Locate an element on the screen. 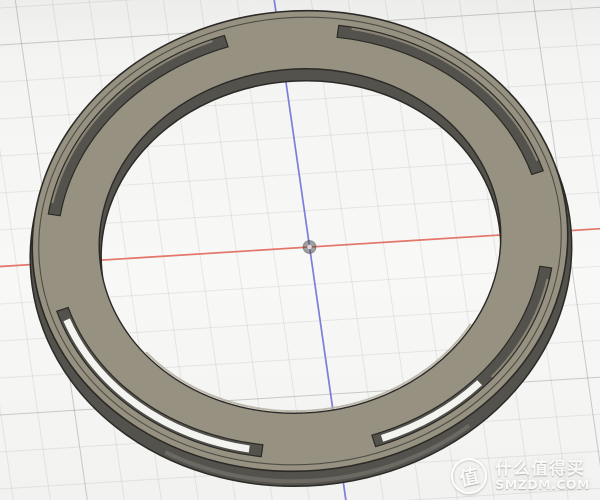  watermark-brand-text: 什么值得买 is located at coordinates (540, 469).